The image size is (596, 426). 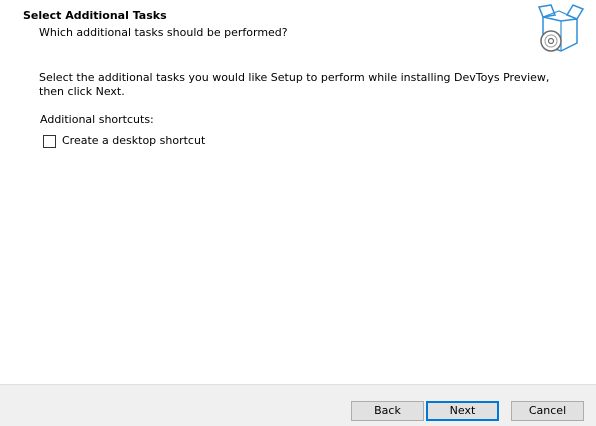 I want to click on setup-box-disc-icon, so click(x=561, y=29).